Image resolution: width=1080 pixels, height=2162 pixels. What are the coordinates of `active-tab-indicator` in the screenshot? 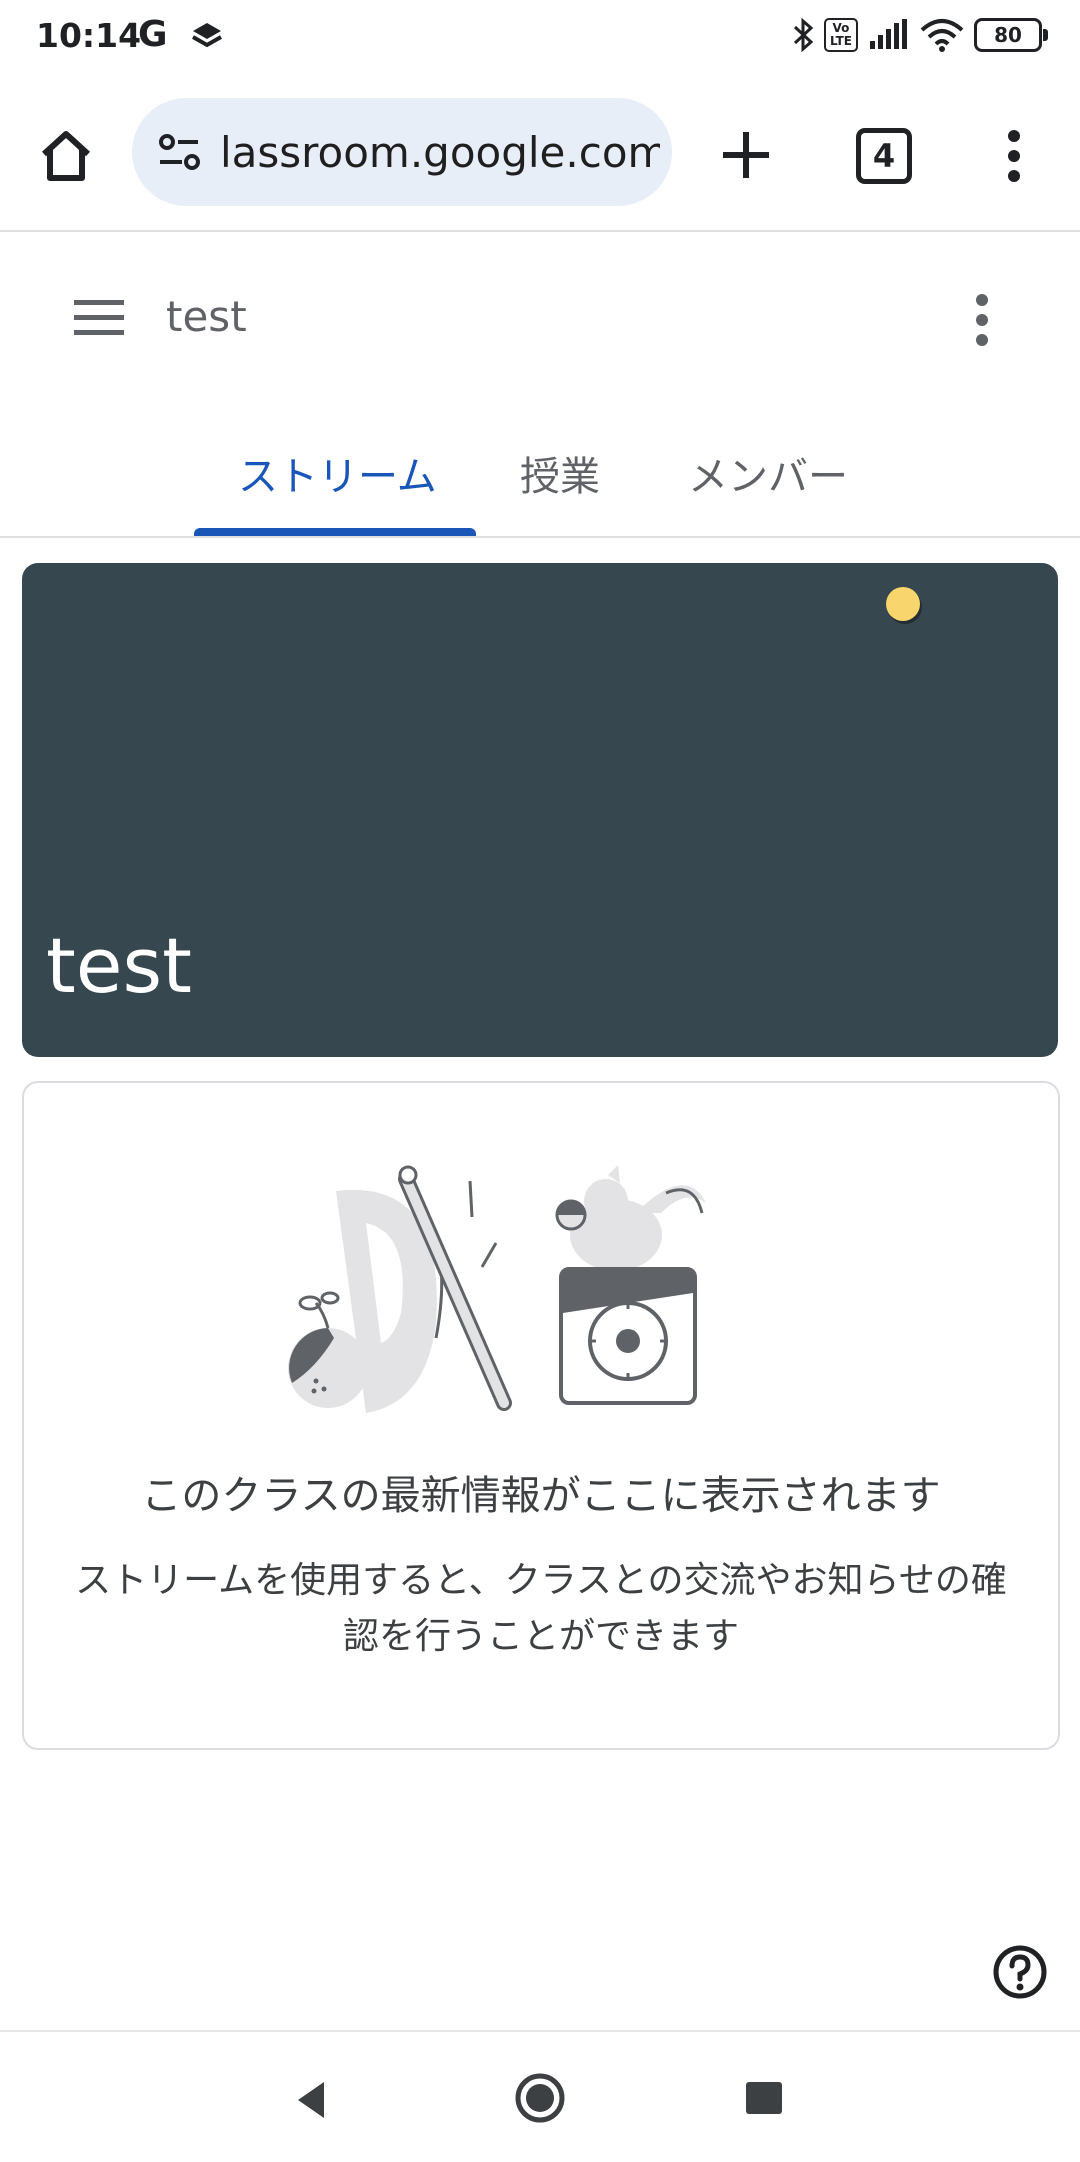 It's located at (335, 532).